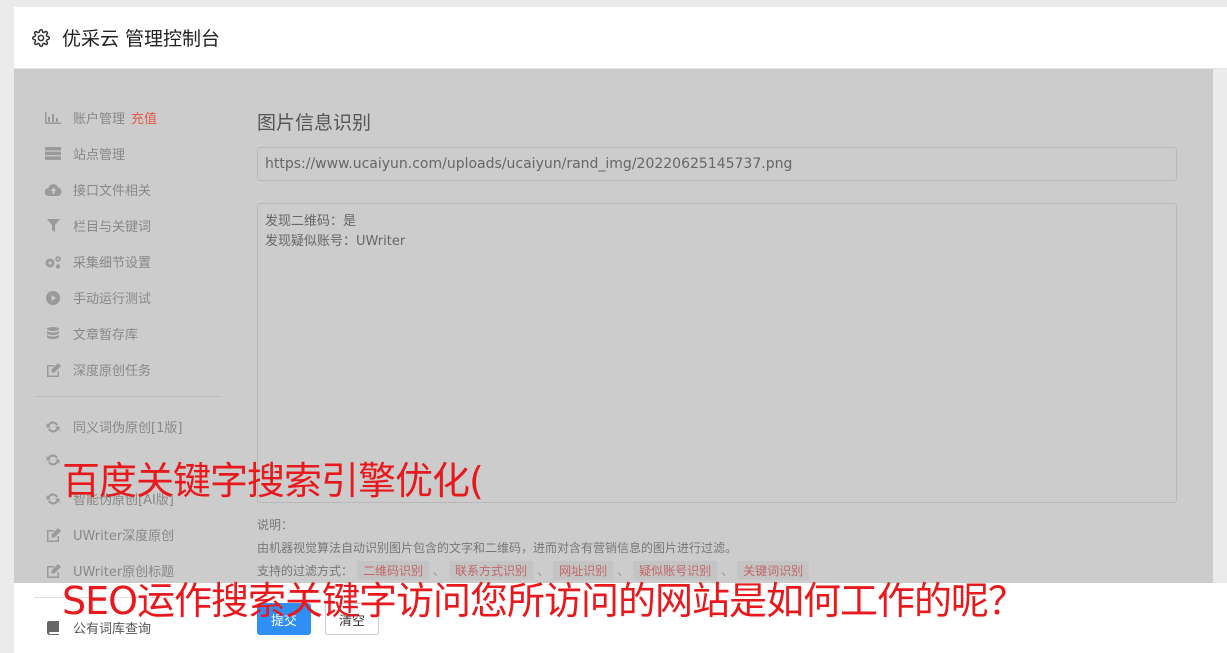  I want to click on server-icon, so click(53, 154).